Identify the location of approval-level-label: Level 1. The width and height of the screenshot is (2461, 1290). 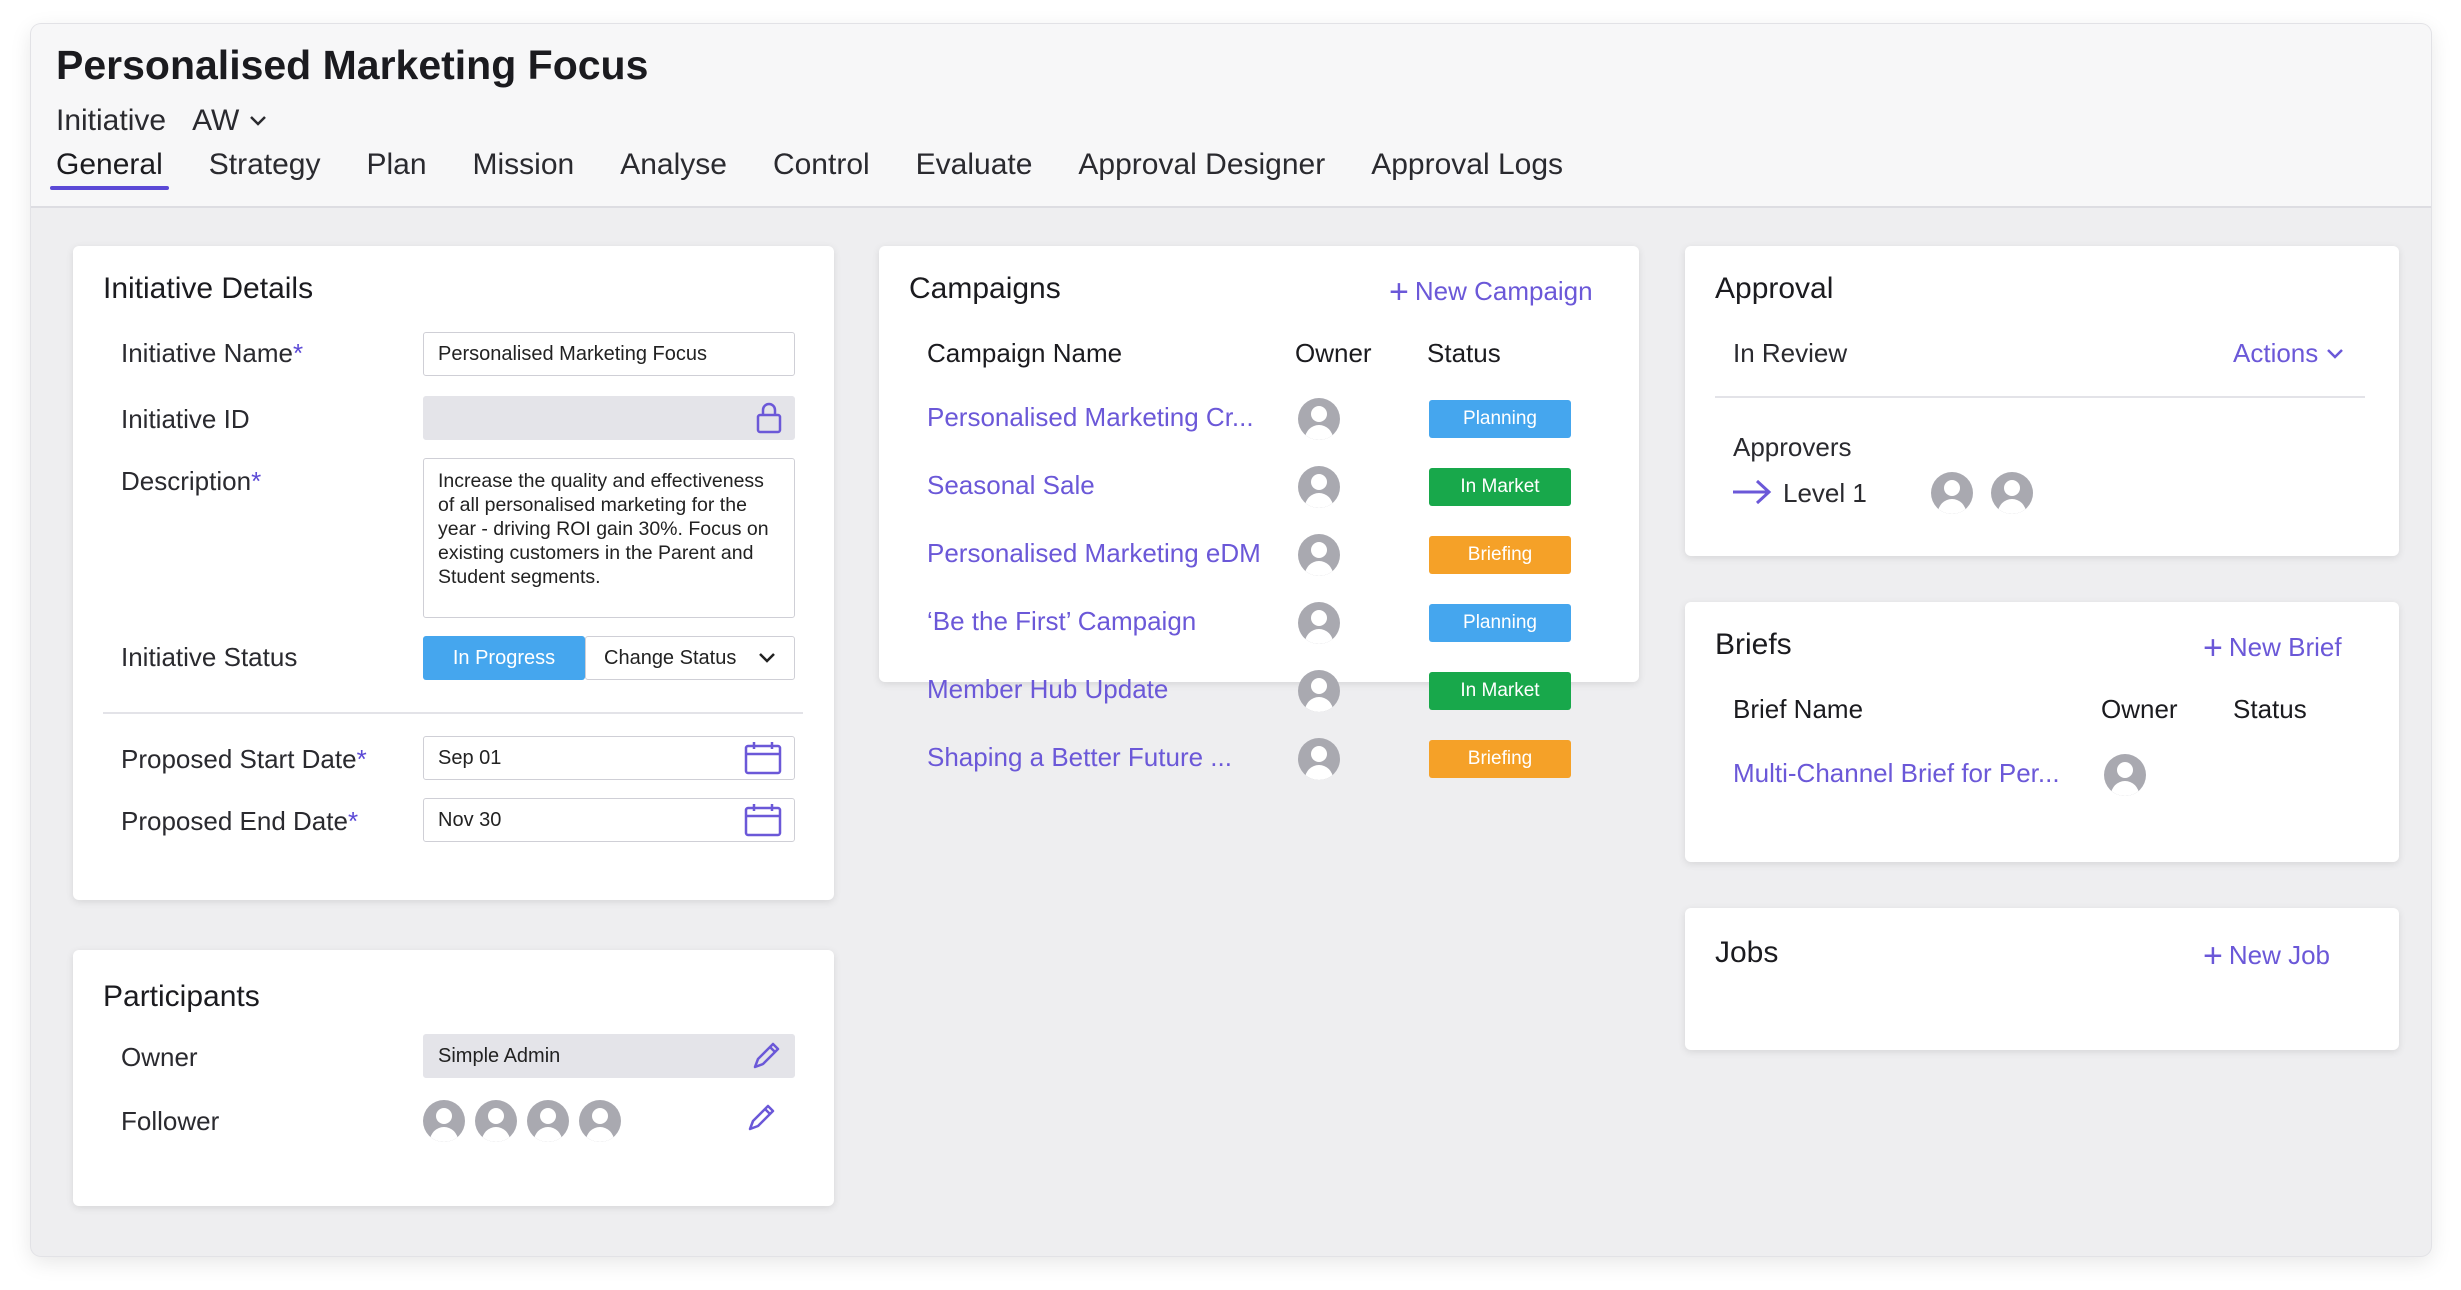
(1825, 493).